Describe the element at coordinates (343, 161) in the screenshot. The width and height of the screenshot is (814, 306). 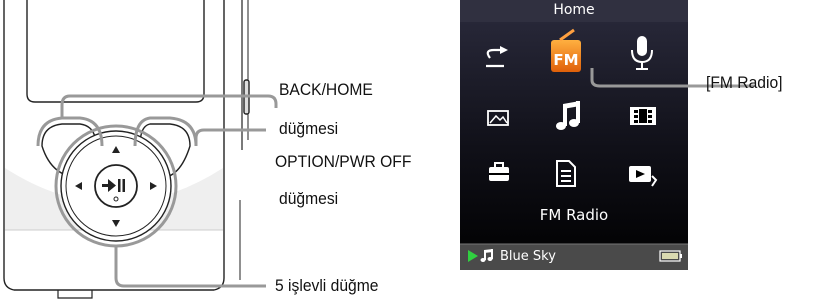
I see `option-label: OPTION/PWR OFF` at that location.